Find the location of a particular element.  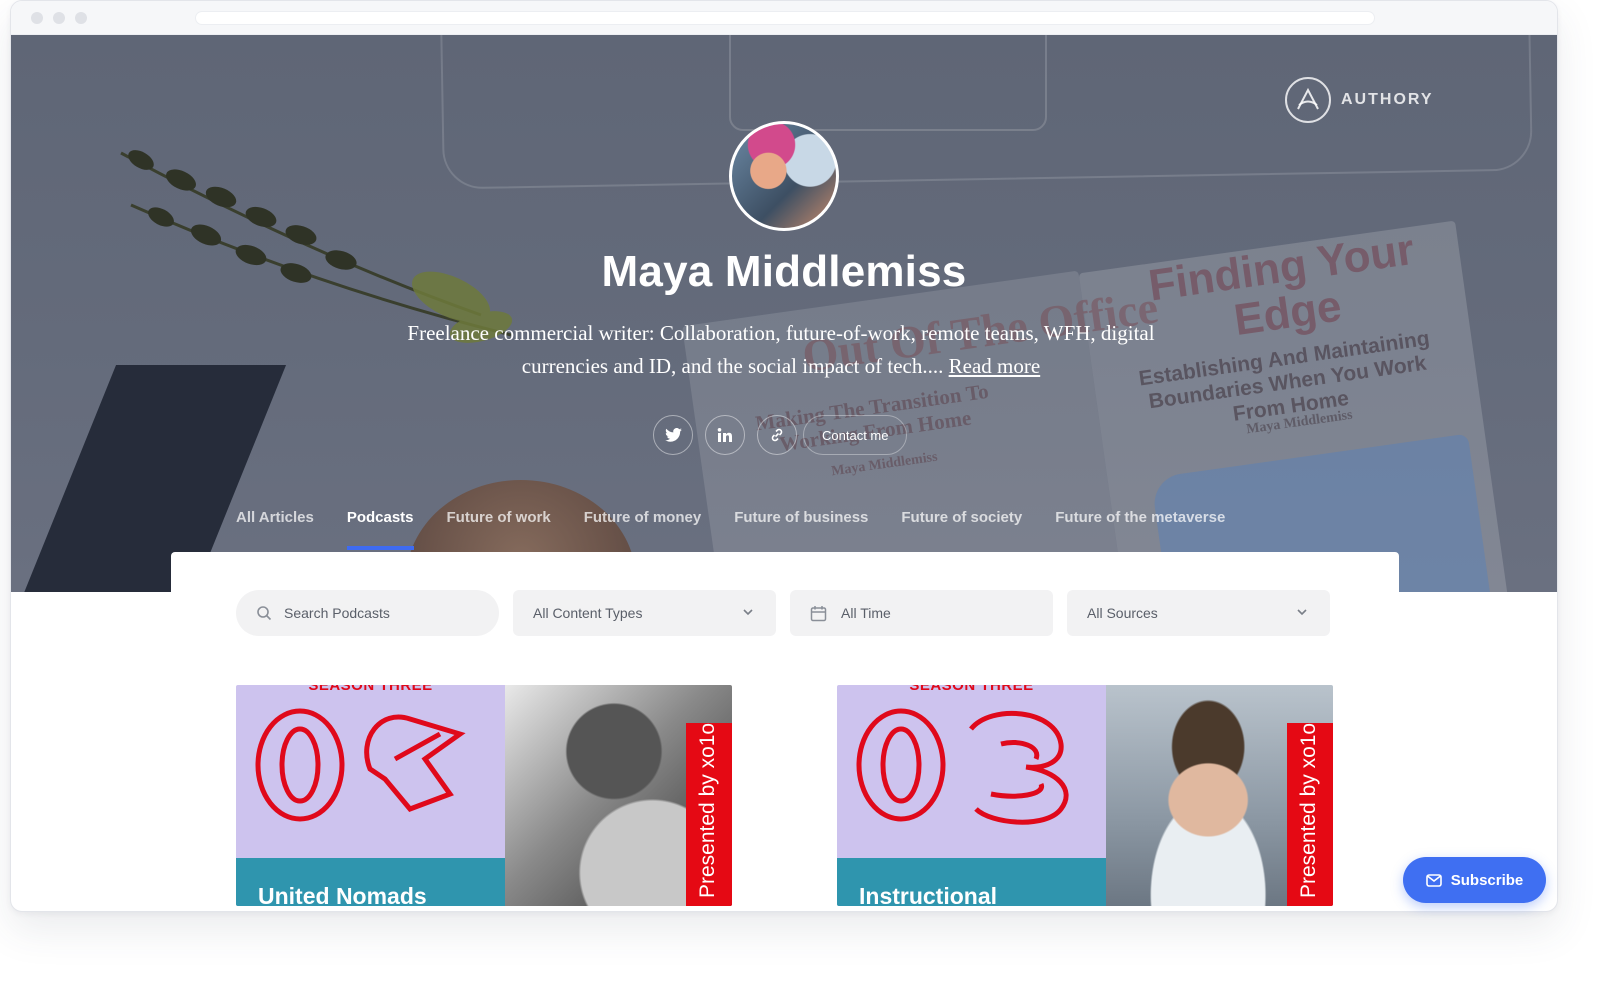

address-bar is located at coordinates (785, 18).